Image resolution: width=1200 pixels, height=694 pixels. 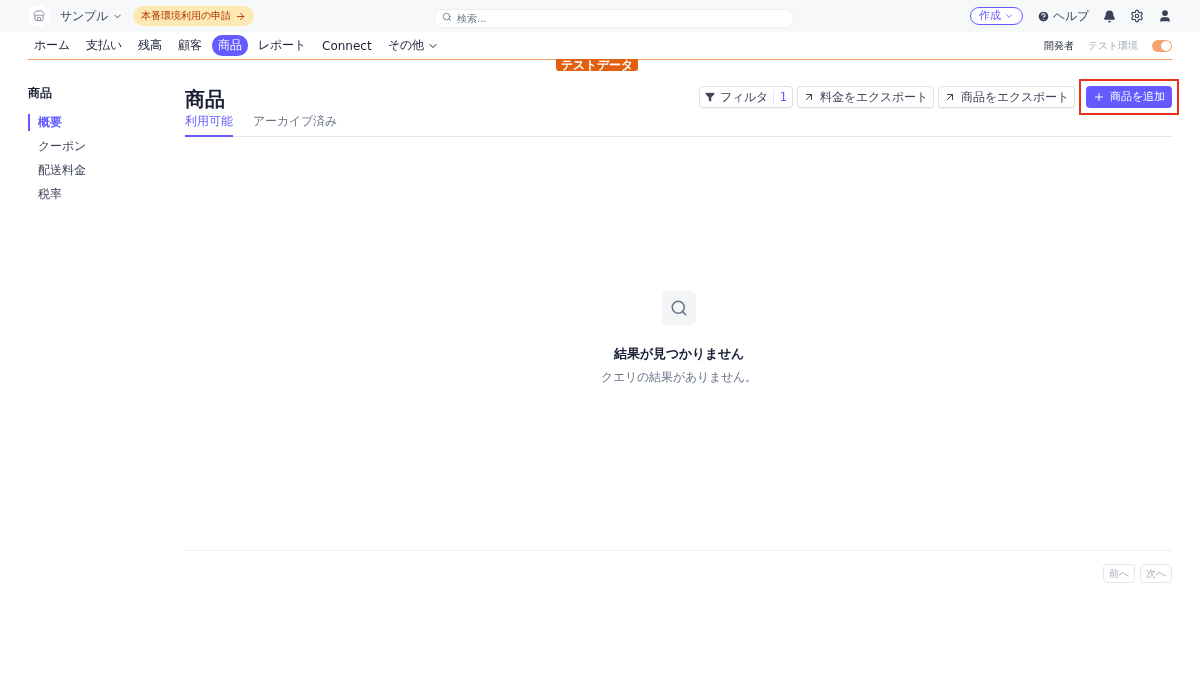 What do you see at coordinates (106, 194) in the screenshot?
I see `sidebar-item: 税率` at bounding box center [106, 194].